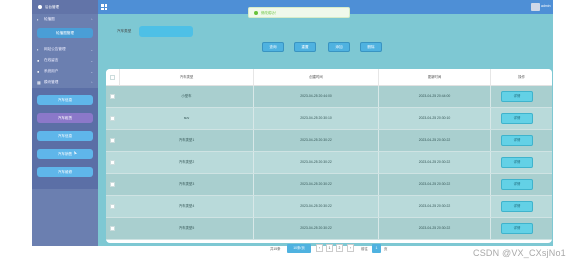 The image size is (587, 263). I want to click on sidebar-menu-message: ● 在线留言 ⌄, so click(65, 60).